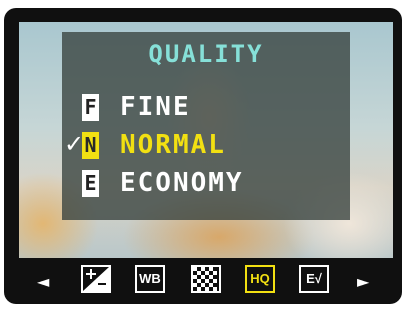 The width and height of the screenshot is (409, 310). I want to click on option-economy: E ECONOMY, so click(206, 184).